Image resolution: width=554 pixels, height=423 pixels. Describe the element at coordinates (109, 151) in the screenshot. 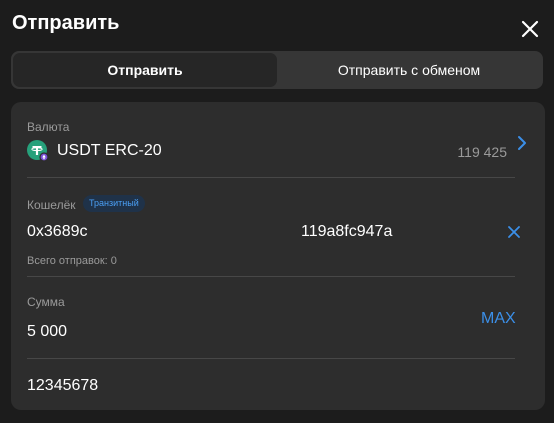

I see `currency-name: USDT ERC-20` at that location.